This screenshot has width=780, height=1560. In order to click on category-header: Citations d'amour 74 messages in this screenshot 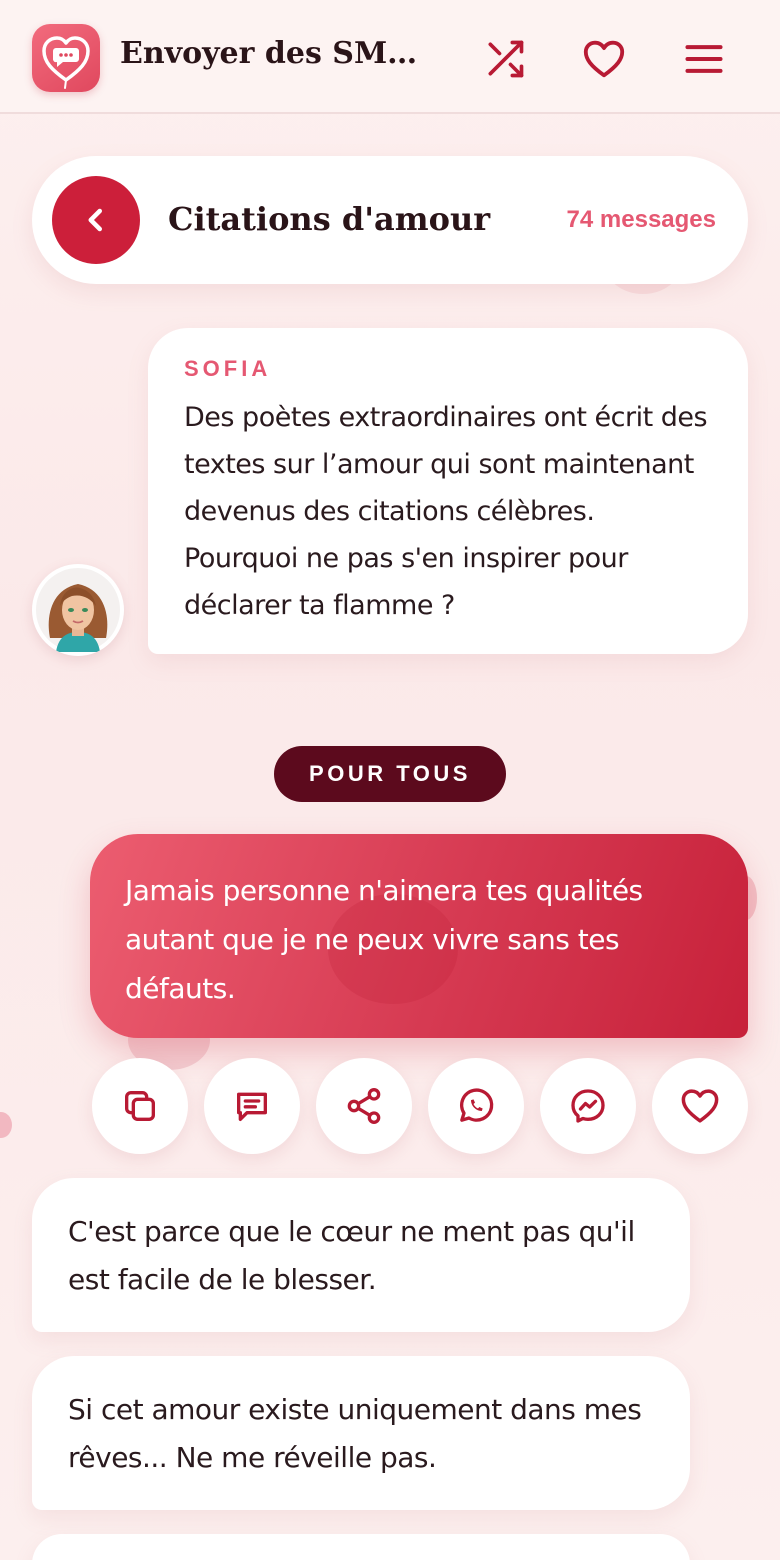, I will do `click(390, 220)`.